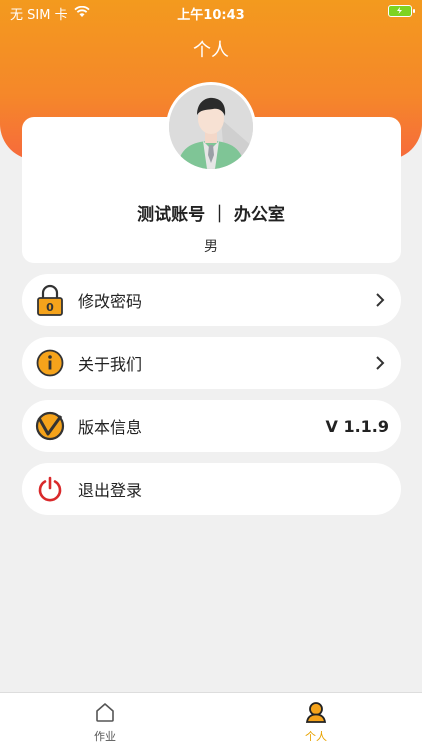 Image resolution: width=422 pixels, height=750 pixels. What do you see at coordinates (211, 15) in the screenshot?
I see `status-time: 上午10:43` at bounding box center [211, 15].